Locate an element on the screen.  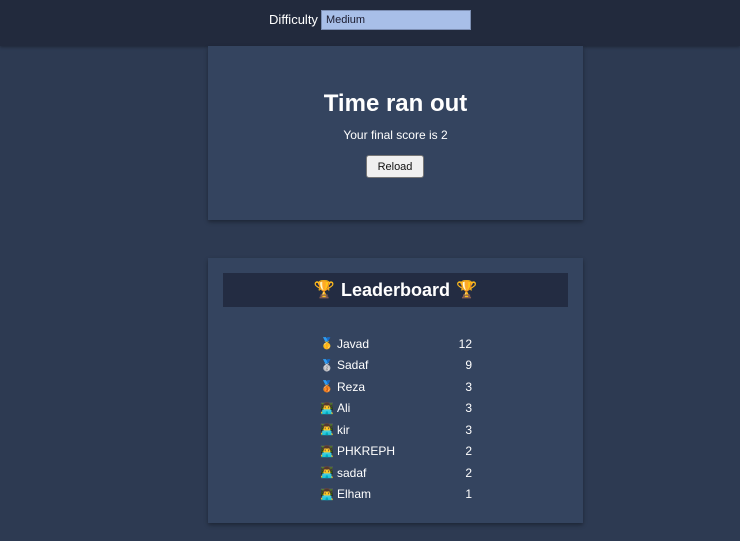
player-name: sadaf is located at coordinates (352, 472).